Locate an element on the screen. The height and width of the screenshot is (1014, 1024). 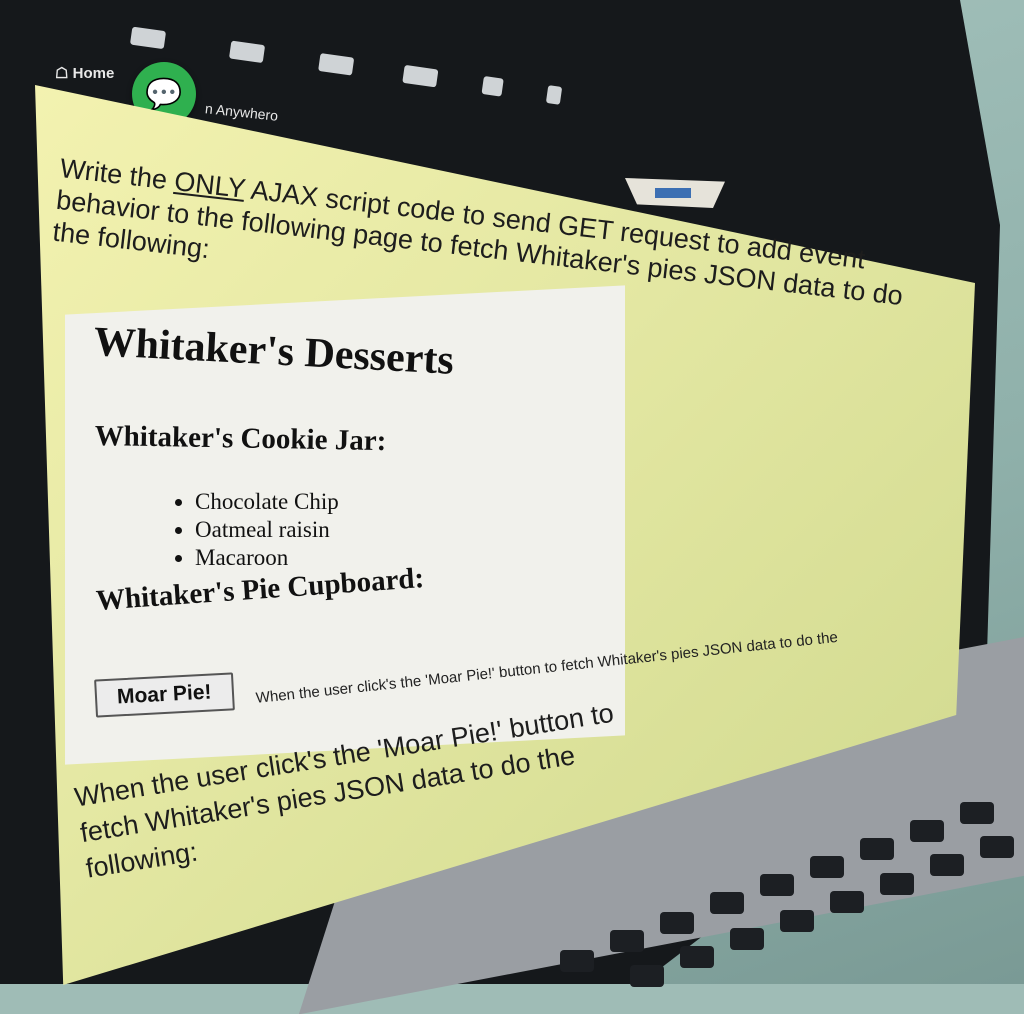
home-icon: ☖ is located at coordinates (62, 73).